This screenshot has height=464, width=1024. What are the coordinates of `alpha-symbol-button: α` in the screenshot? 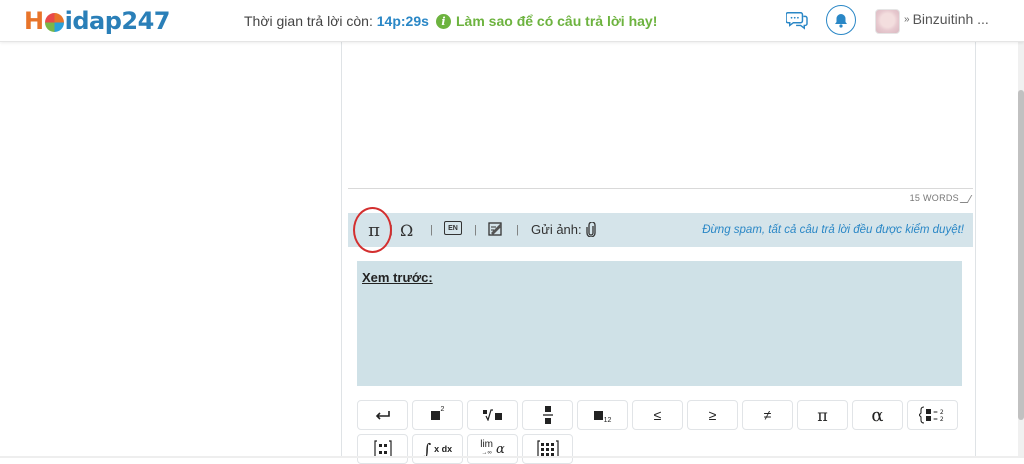 It's located at (877, 415).